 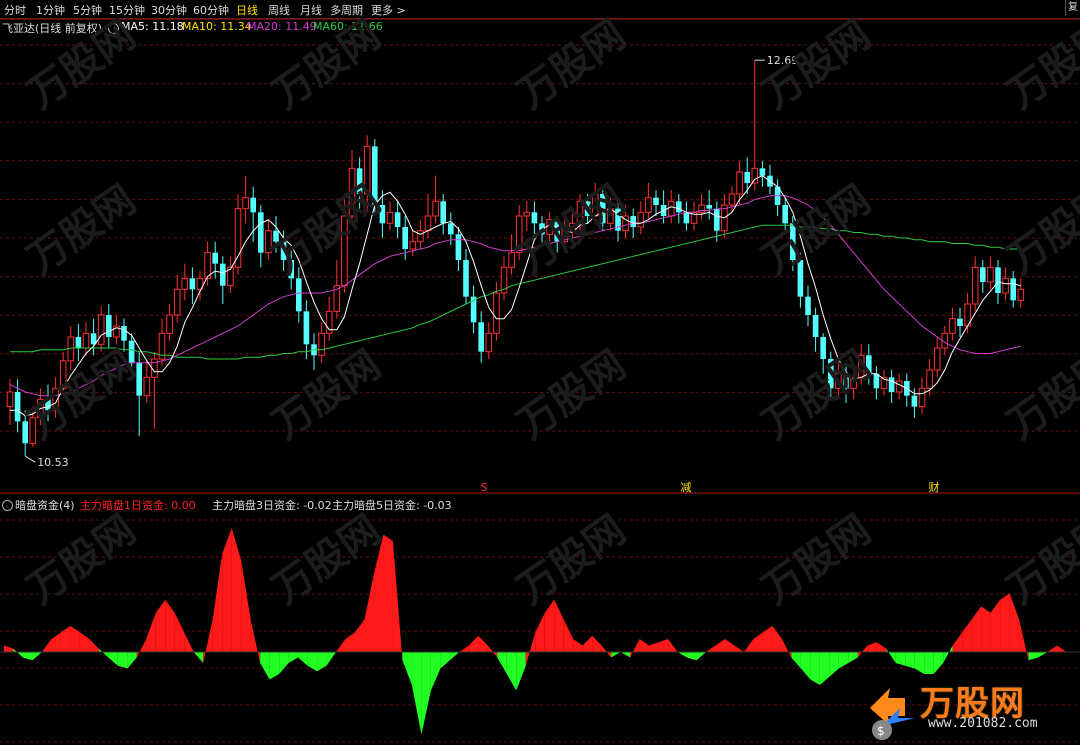 I want to click on logo-url-text: www.201082.com, so click(x=983, y=723).